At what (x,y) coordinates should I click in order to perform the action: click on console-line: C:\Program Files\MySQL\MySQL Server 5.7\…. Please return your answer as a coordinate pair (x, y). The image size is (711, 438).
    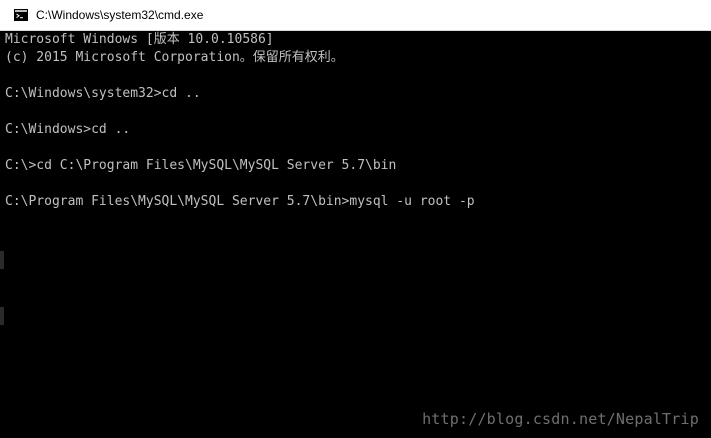
    Looking at the image, I should click on (240, 201).